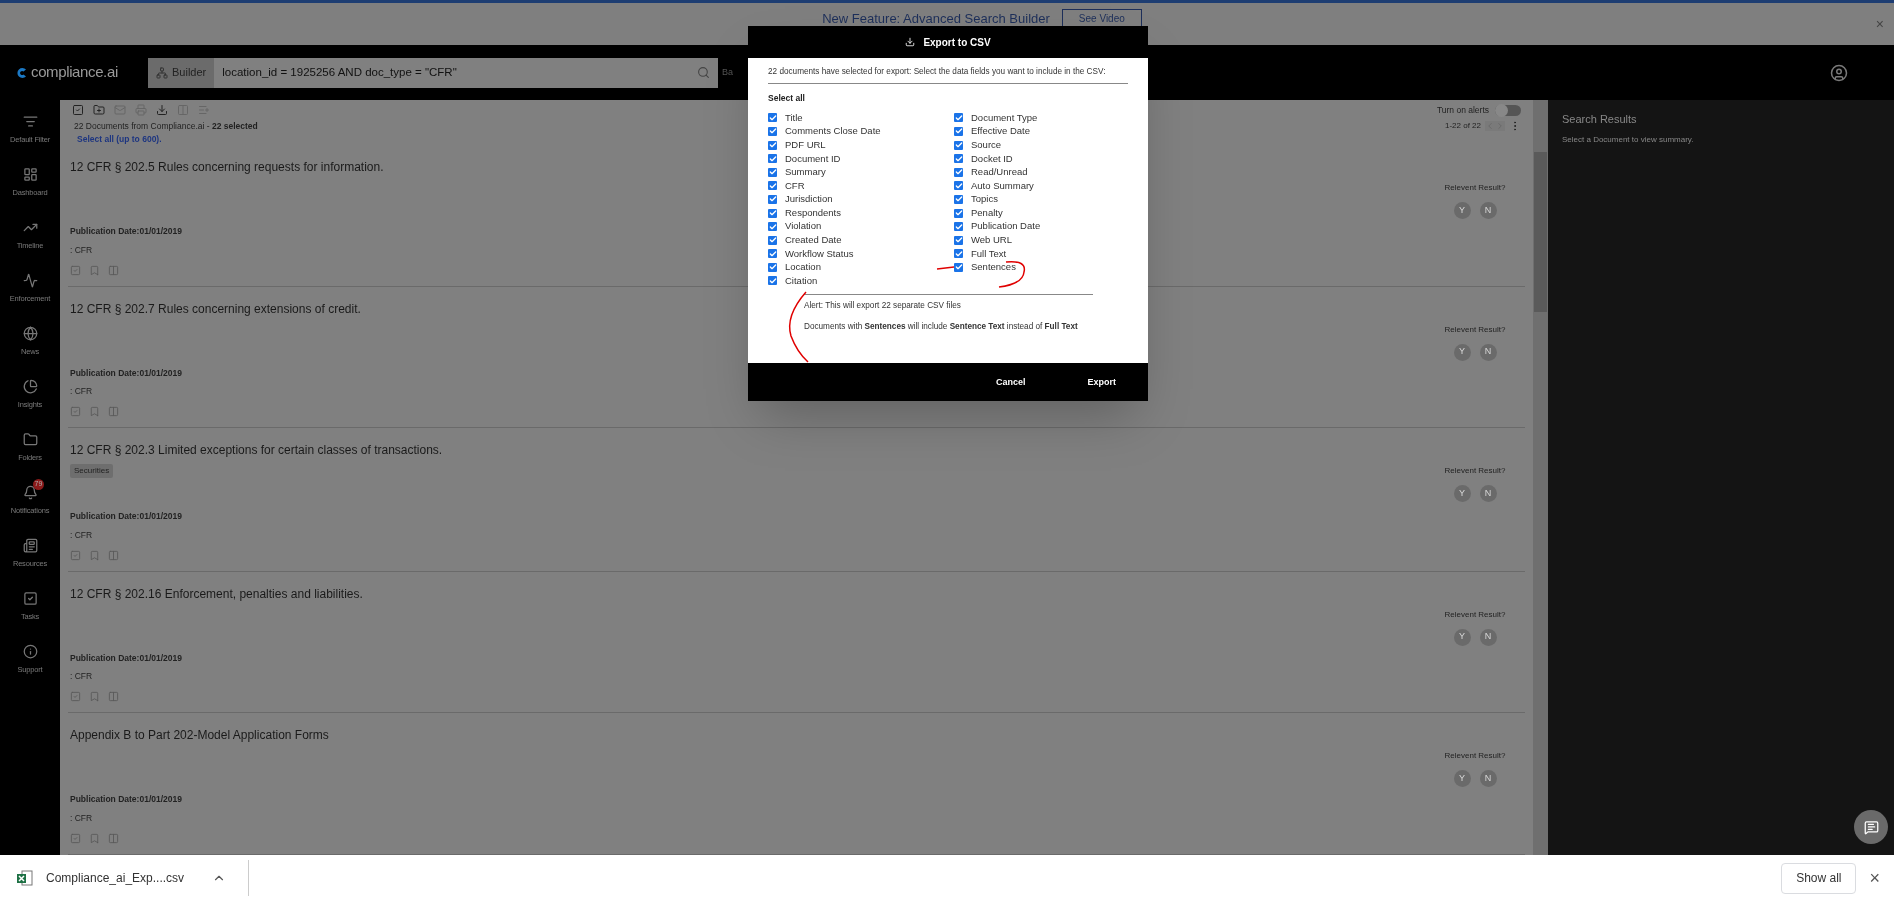  I want to click on export-button: Export, so click(1101, 382).